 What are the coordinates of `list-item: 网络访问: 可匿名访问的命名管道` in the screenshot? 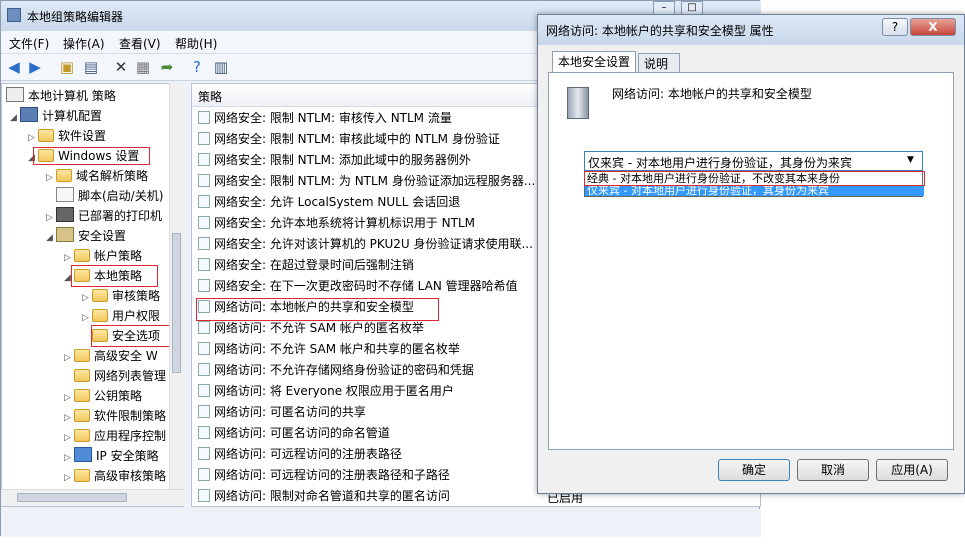 It's located at (294, 433).